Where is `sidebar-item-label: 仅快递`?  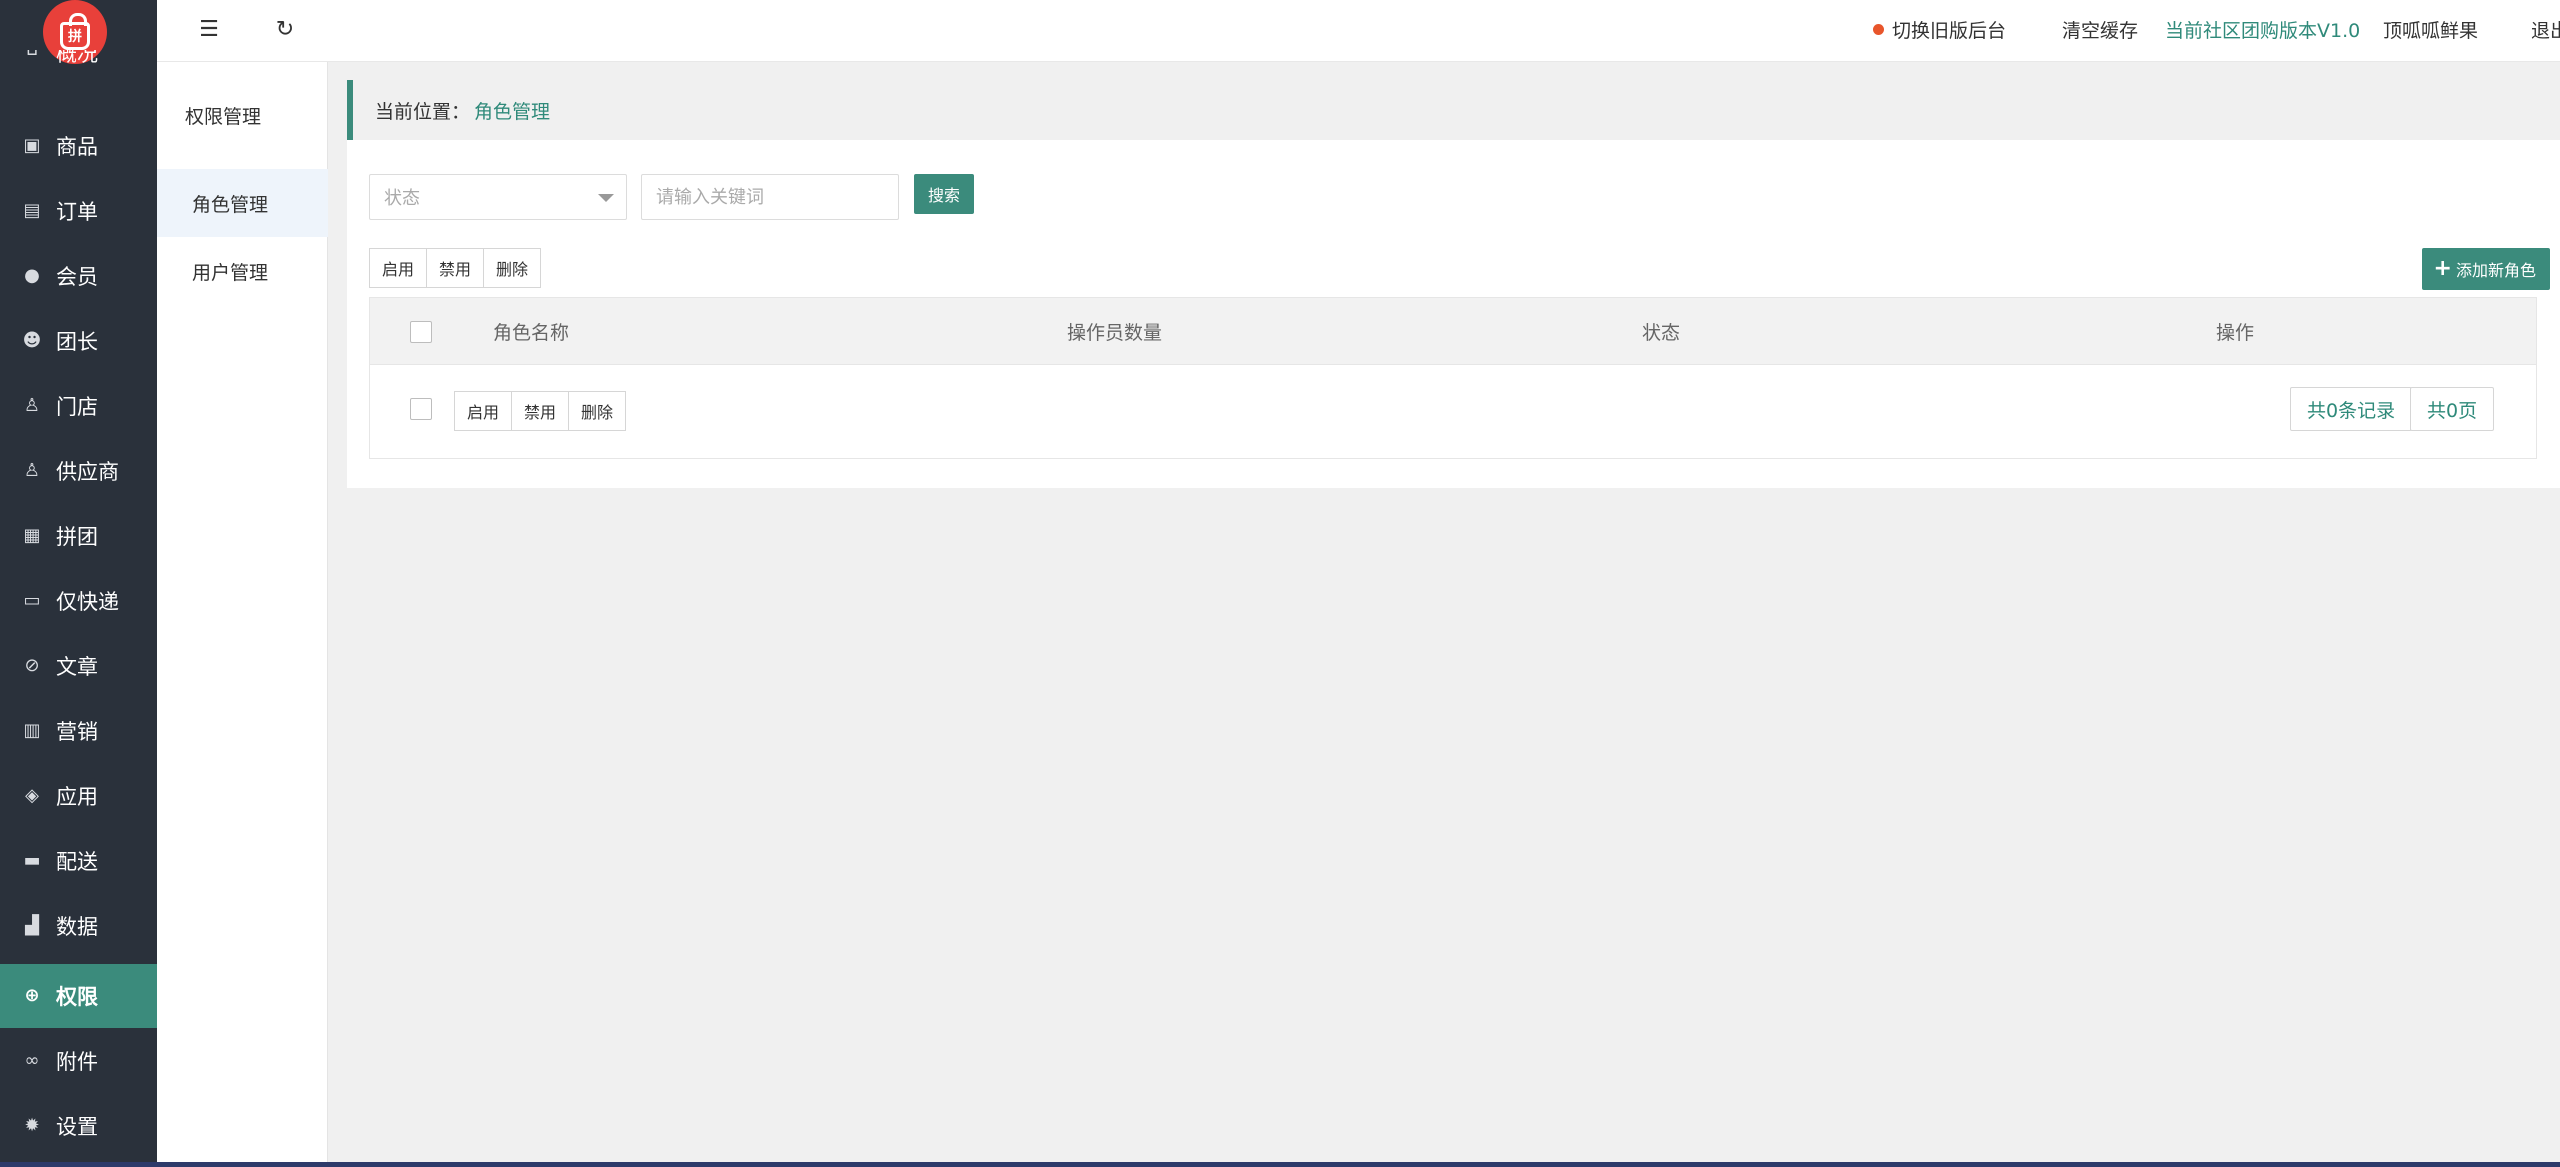
sidebar-item-label: 仅快递 is located at coordinates (87, 602).